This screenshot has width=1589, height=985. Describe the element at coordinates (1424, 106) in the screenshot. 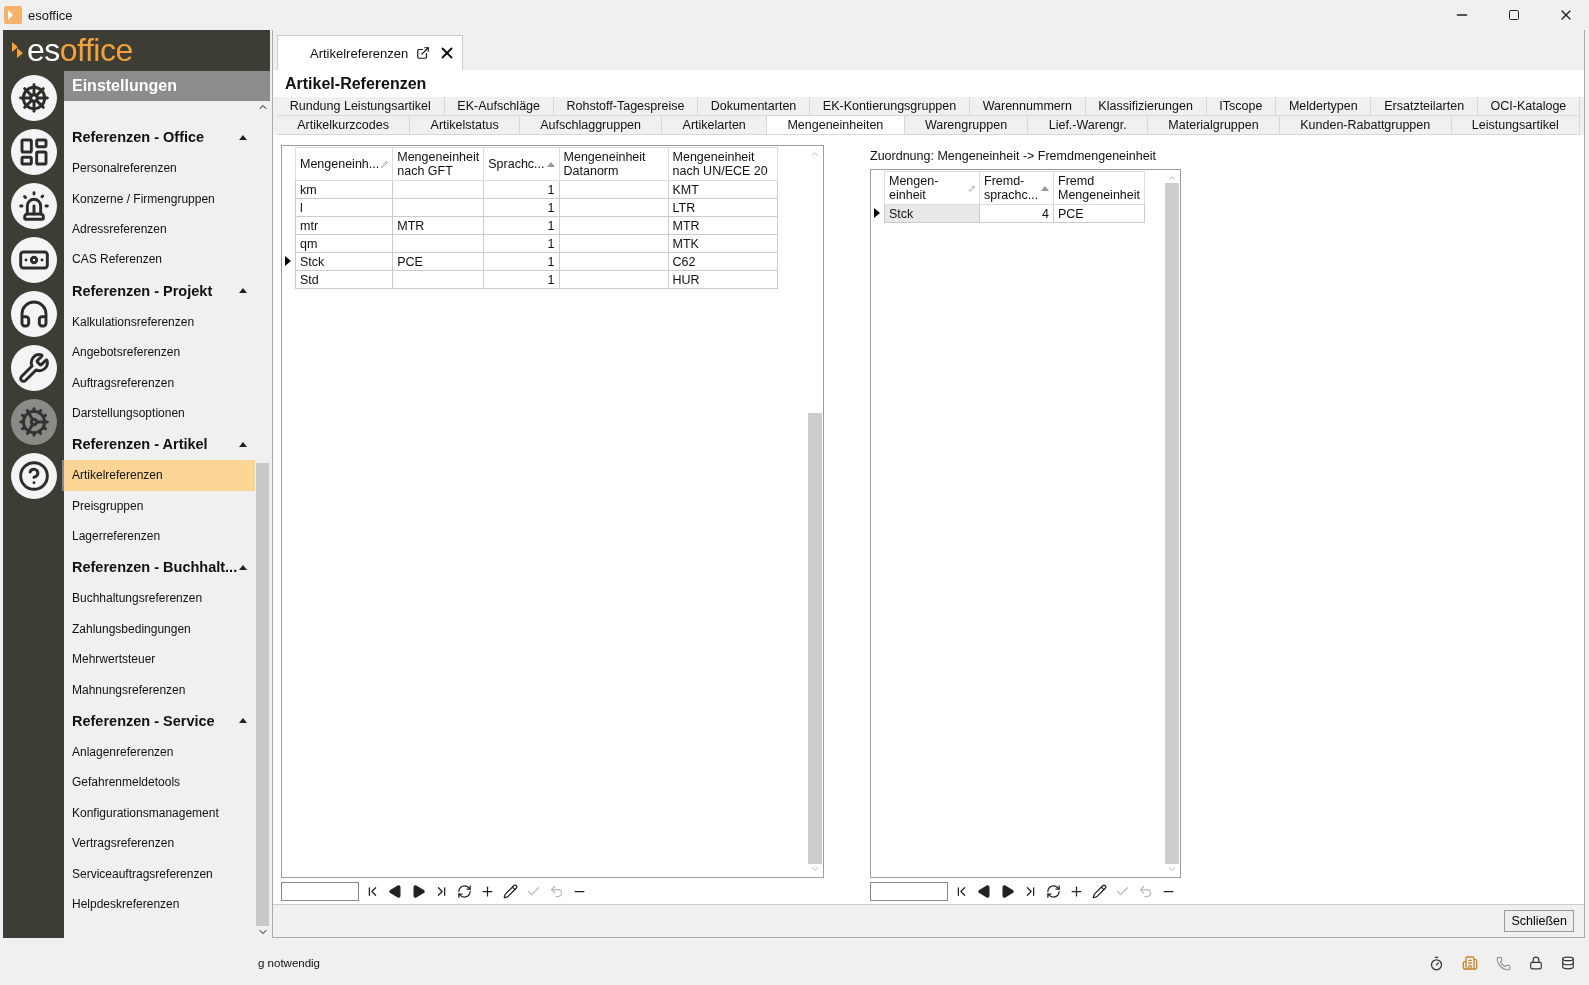

I see `tab: Ersatzteilarten` at that location.